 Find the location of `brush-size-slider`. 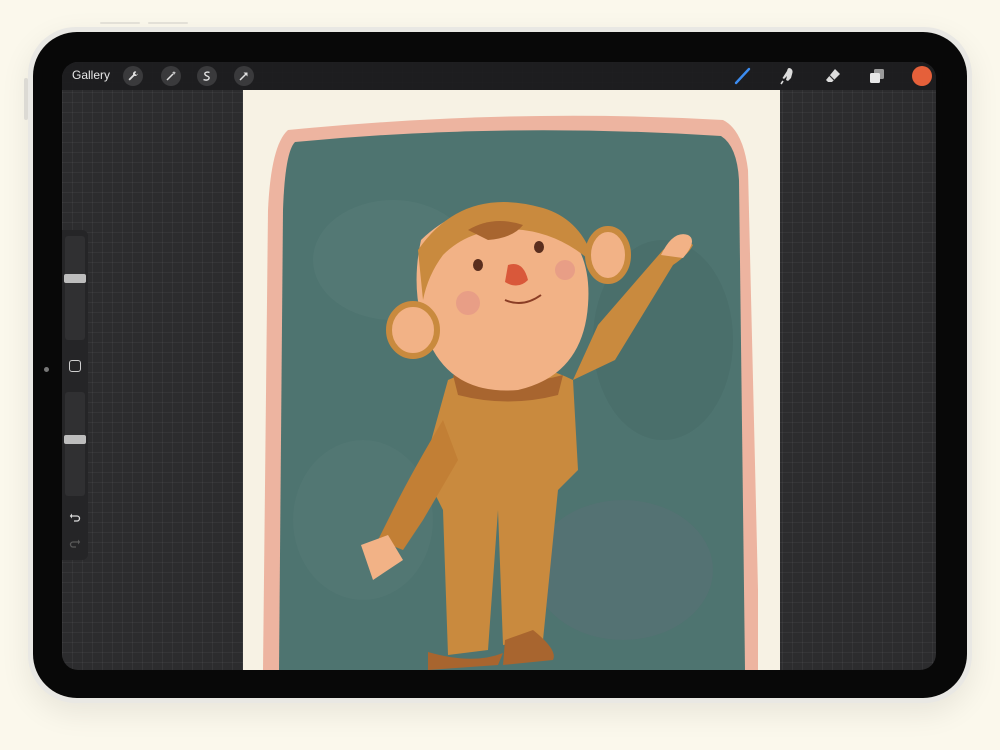

brush-size-slider is located at coordinates (75, 288).